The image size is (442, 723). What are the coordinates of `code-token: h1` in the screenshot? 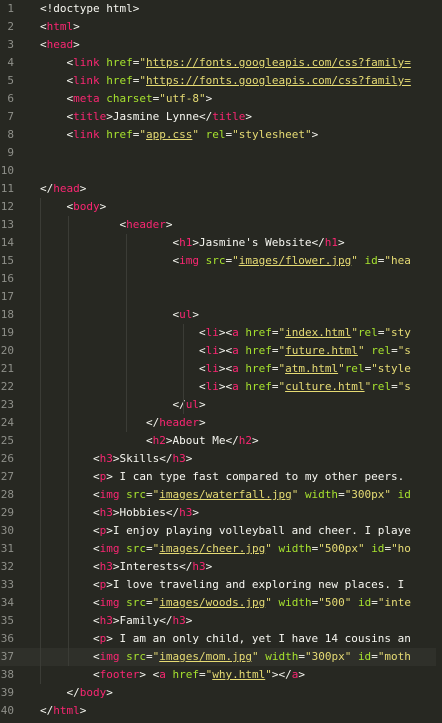 It's located at (186, 242).